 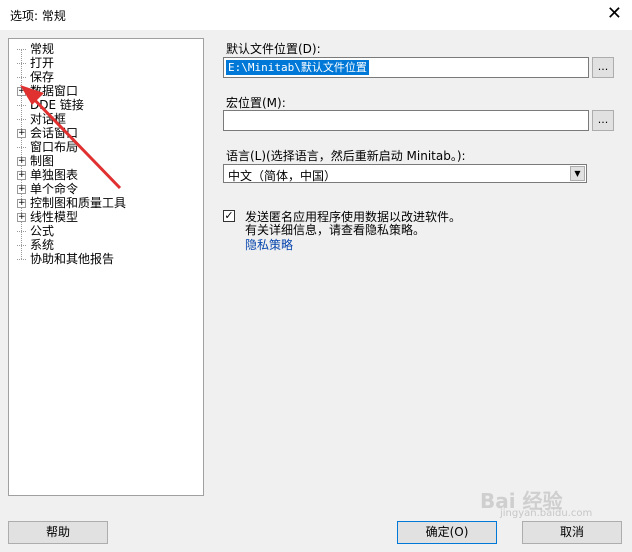 I want to click on tree-item: + 数据窗口, so click(x=47, y=91).